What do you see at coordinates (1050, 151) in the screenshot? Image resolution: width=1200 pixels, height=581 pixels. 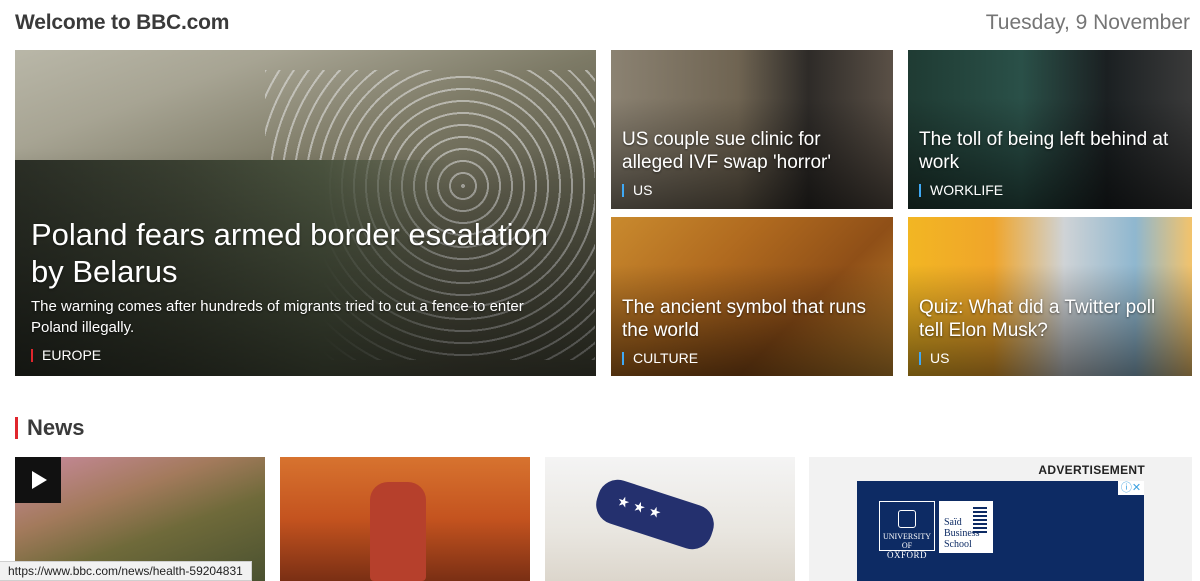 I see `story-headline: The toll of being left behind at work` at bounding box center [1050, 151].